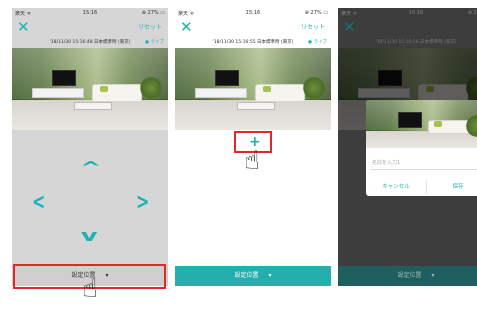 Image resolution: width=477 pixels, height=310 pixels. I want to click on timestamp-text: '18/11/30 15:16:48 日本標準時 (東京), so click(90, 42).